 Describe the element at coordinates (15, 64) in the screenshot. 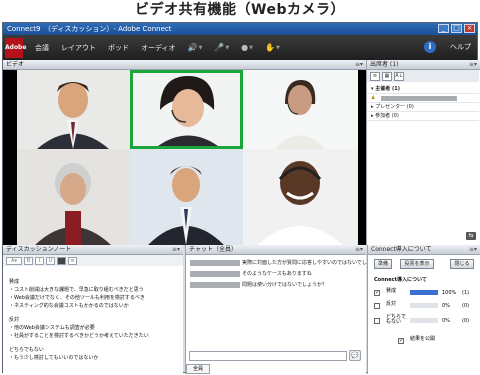

I see `video-pod-title: ビデオ` at that location.